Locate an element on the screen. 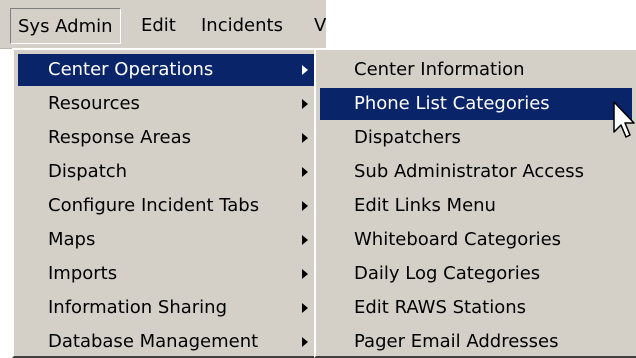 The width and height of the screenshot is (636, 358). menu-view-label: V is located at coordinates (320, 25).